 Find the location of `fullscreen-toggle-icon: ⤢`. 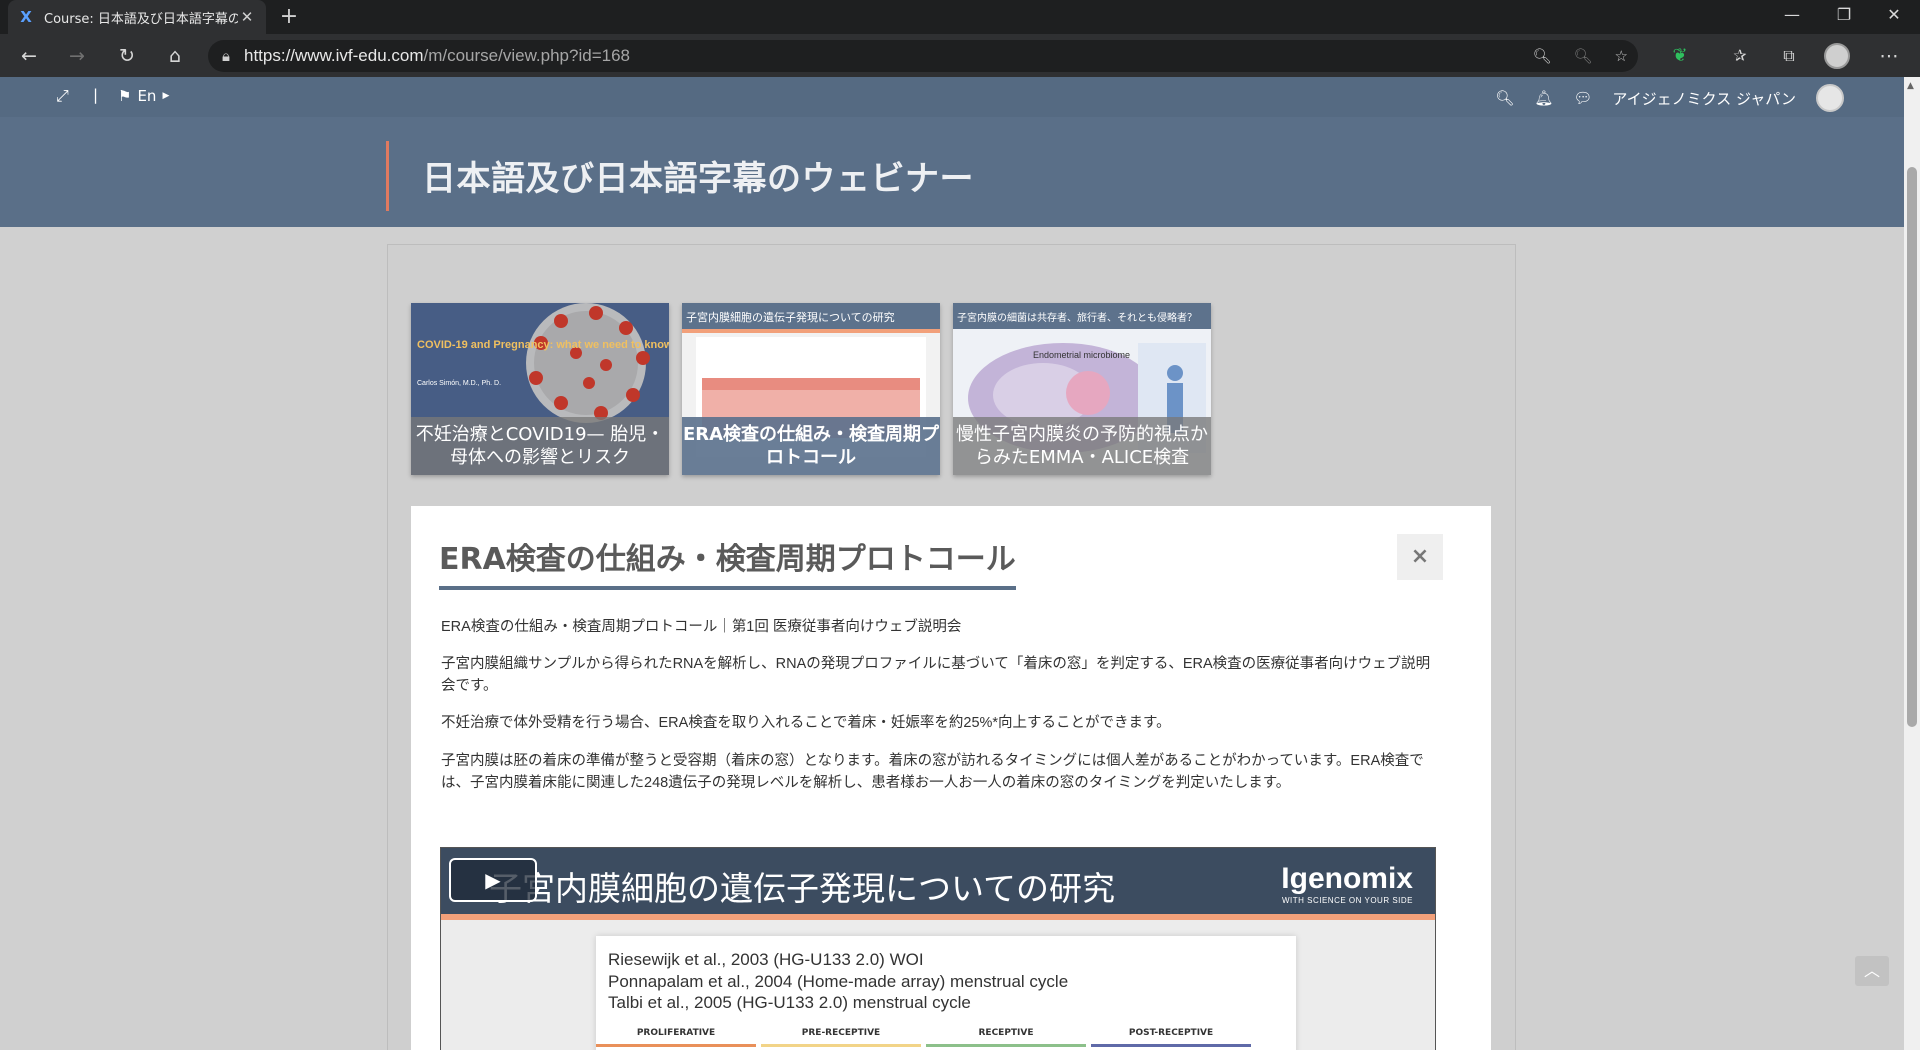

fullscreen-toggle-icon: ⤢ is located at coordinates (62, 96).